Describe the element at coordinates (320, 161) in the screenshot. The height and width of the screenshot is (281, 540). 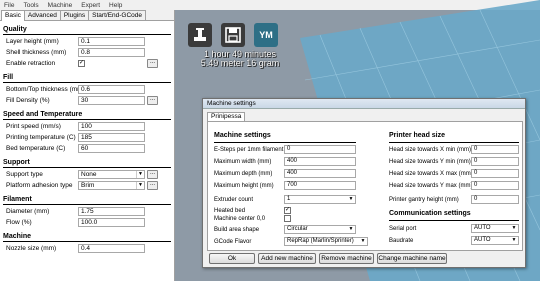
I see `max-width-input: 400` at that location.